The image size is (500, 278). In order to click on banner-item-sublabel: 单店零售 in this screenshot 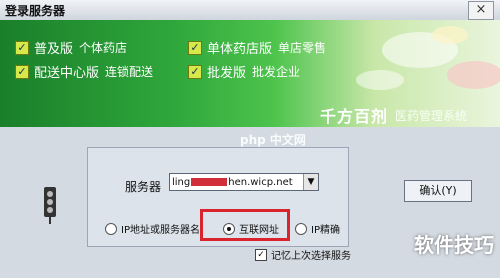, I will do `click(302, 48)`.